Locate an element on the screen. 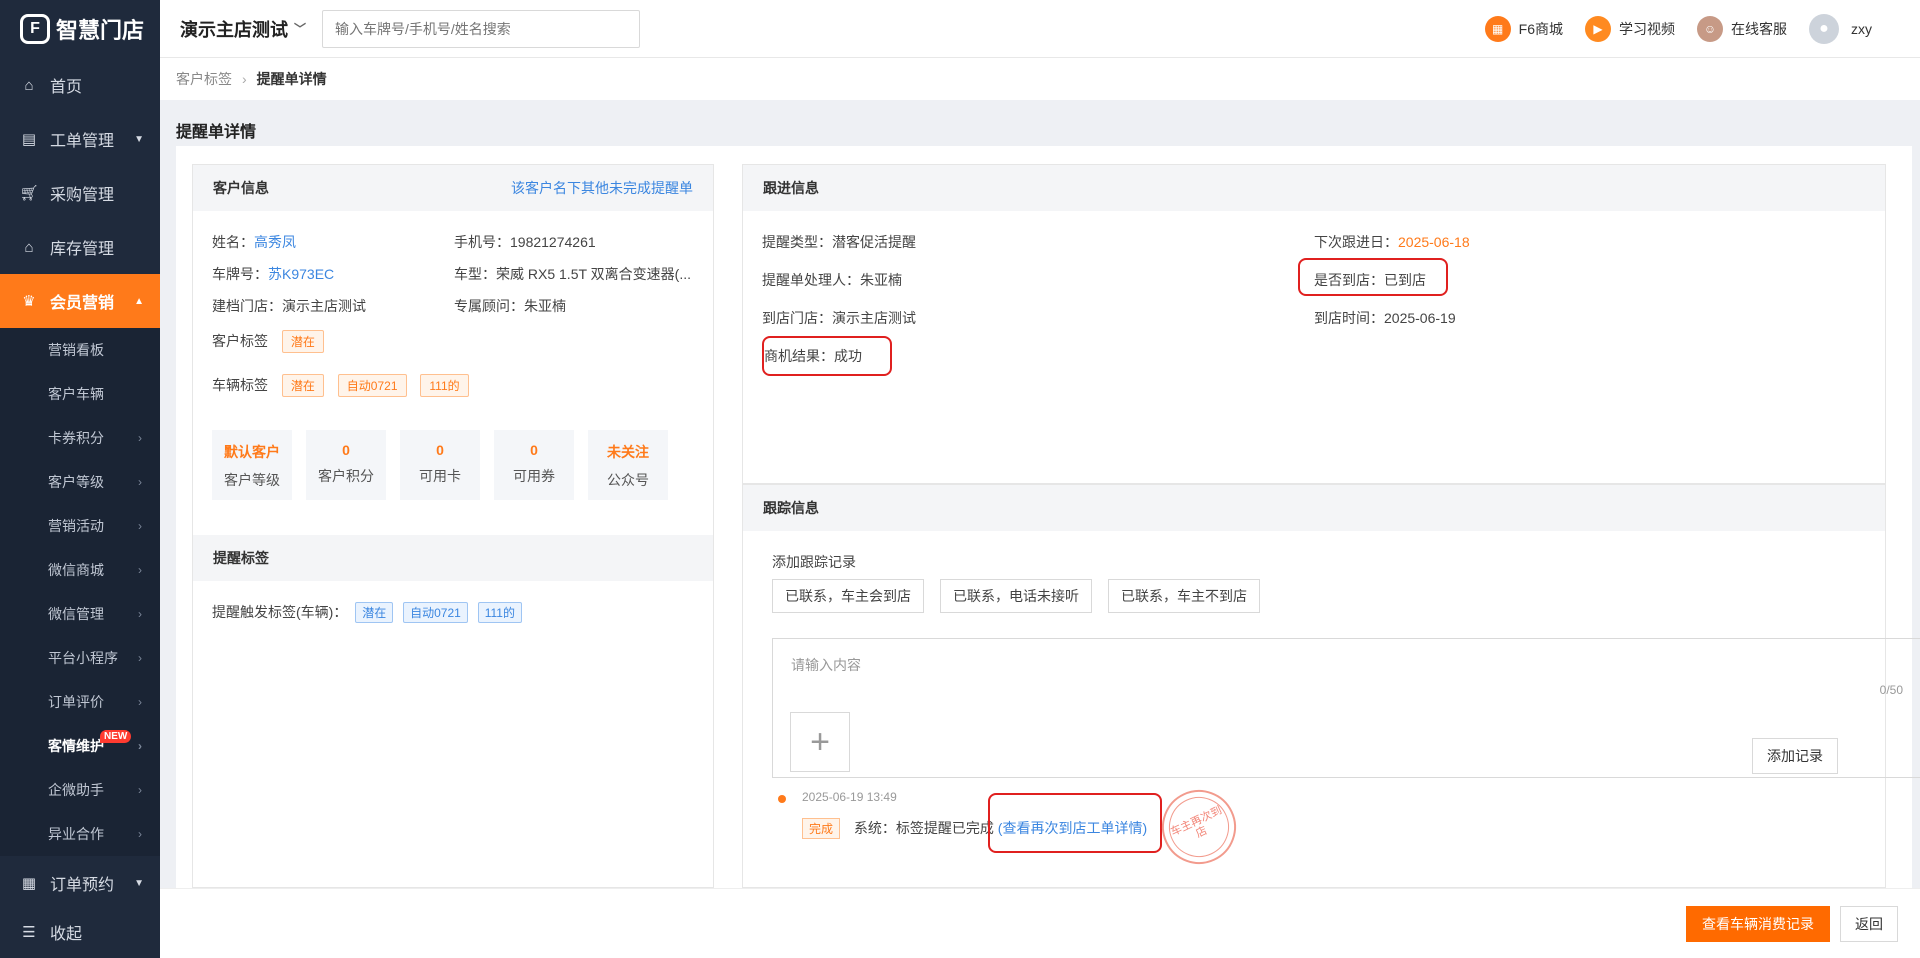  top-header: 演示主店测试 ﹀ ▦ F6商城 ▶ 学习视频 ☺ 在线客服 ● zxy is located at coordinates (1040, 29).